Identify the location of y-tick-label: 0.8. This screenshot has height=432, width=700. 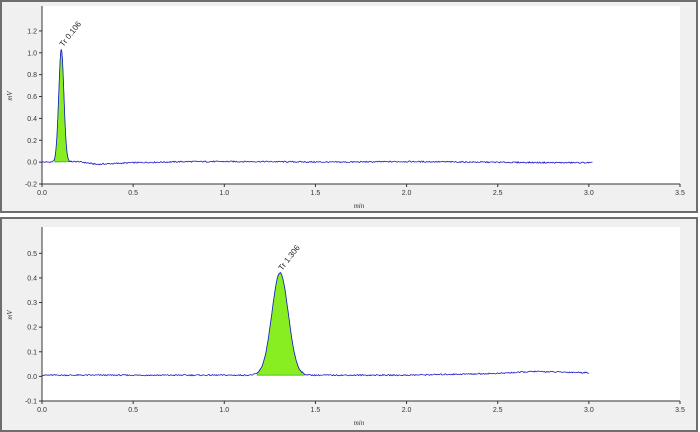
(32, 75).